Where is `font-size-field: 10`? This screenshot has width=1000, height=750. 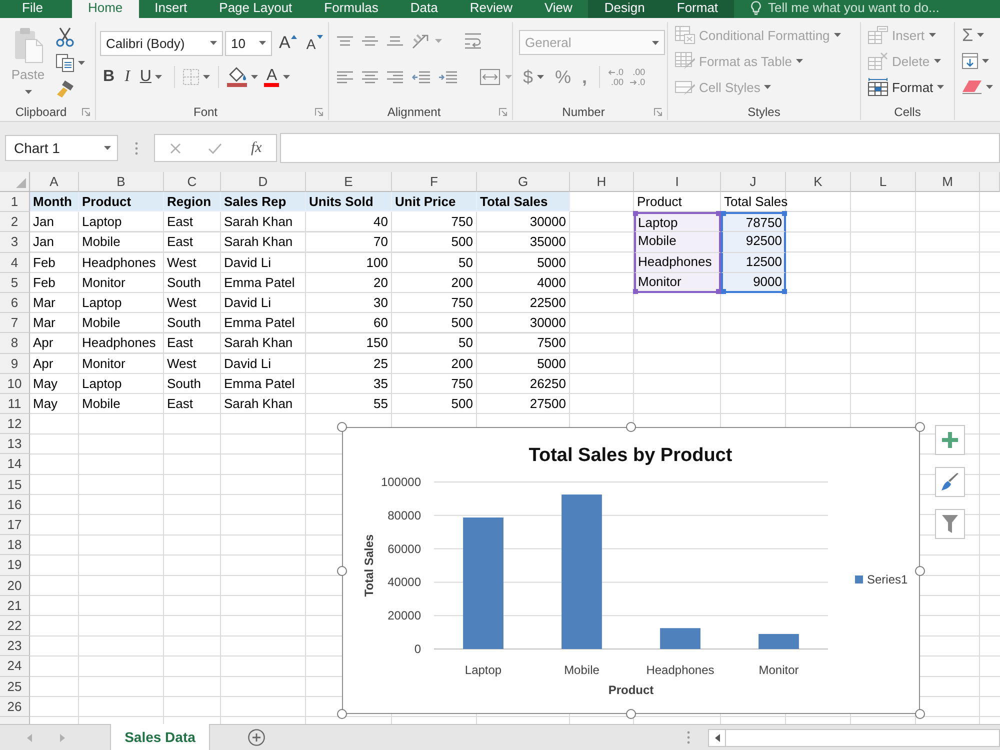
font-size-field: 10 is located at coordinates (248, 43).